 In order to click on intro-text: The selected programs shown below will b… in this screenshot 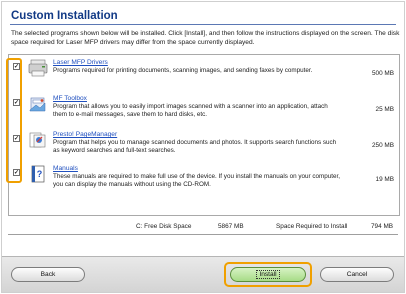, I will do `click(205, 38)`.